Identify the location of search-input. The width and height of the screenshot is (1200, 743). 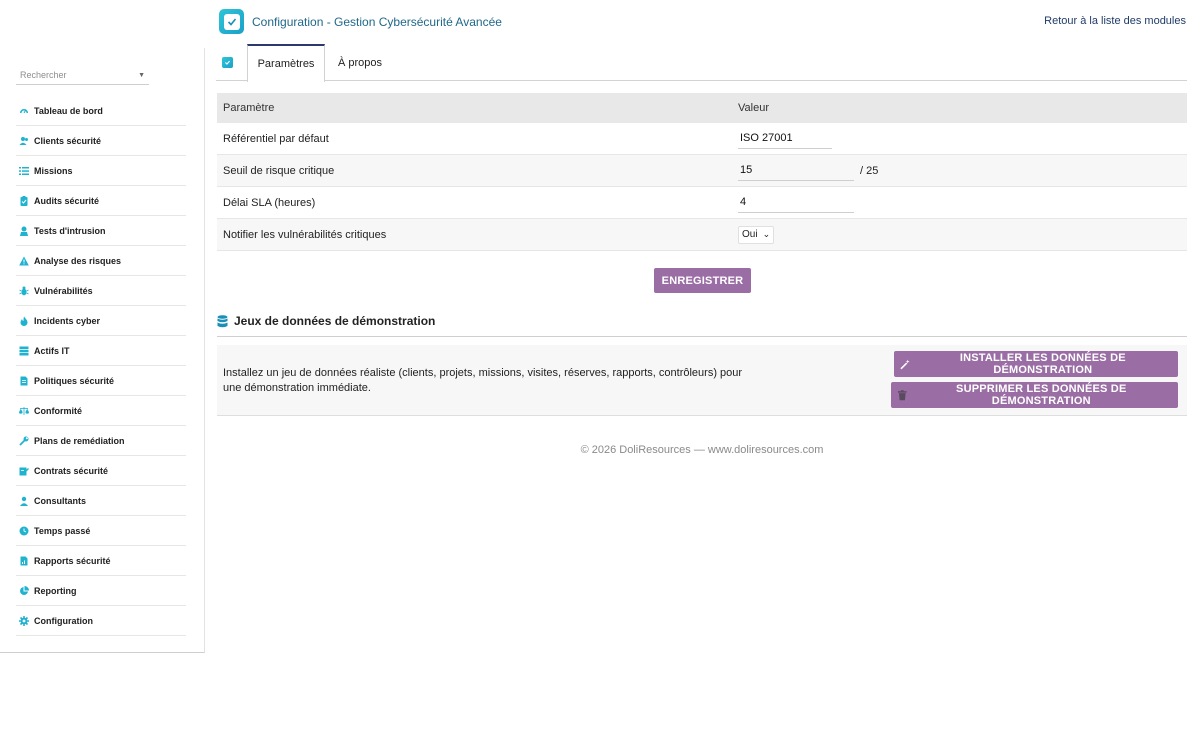
(75, 75).